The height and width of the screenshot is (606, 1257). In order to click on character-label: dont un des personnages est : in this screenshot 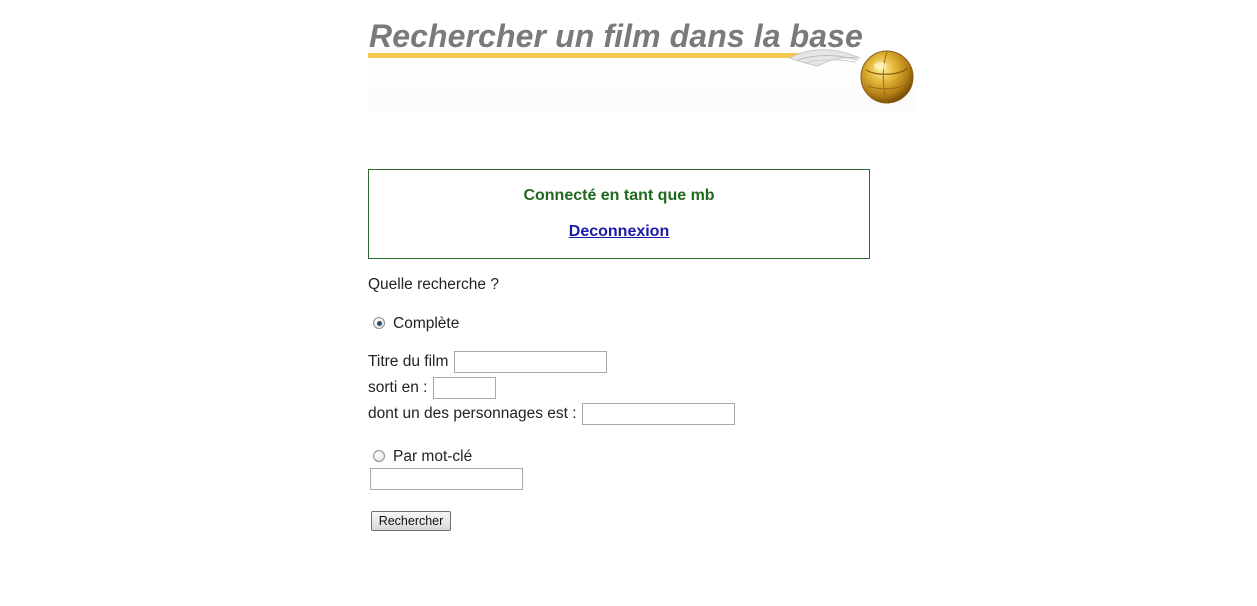, I will do `click(472, 413)`.